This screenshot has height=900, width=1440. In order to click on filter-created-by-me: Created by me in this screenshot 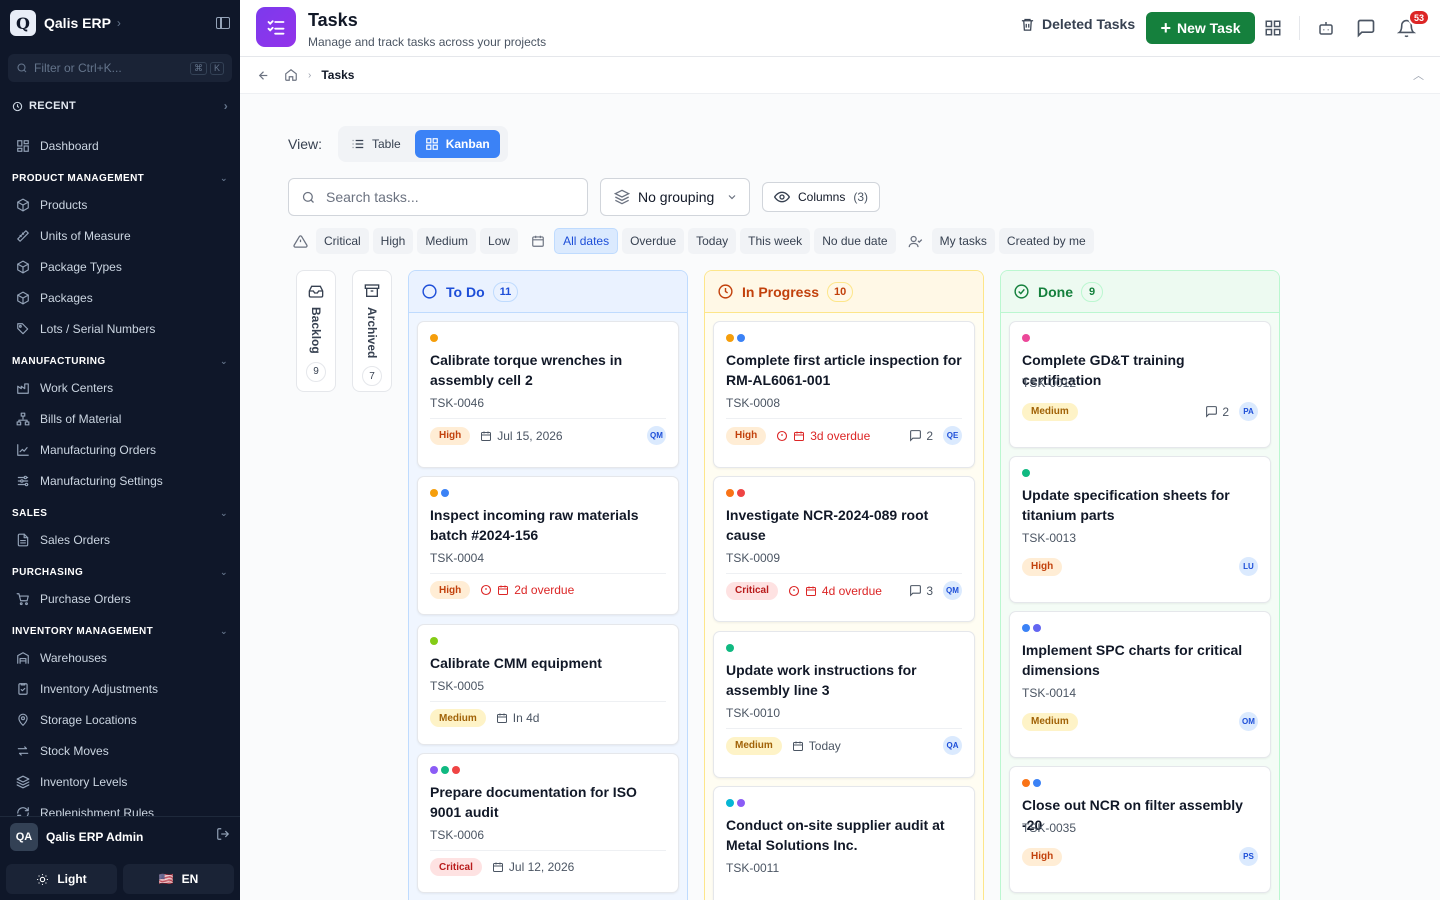, I will do `click(1046, 241)`.